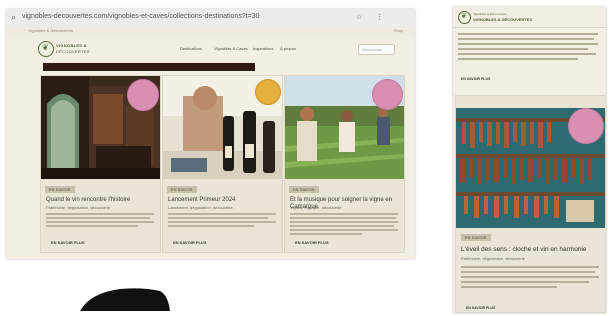  Describe the element at coordinates (73, 51) in the screenshot. I see `logo-subtitle: DÉCOUVERTES` at that location.